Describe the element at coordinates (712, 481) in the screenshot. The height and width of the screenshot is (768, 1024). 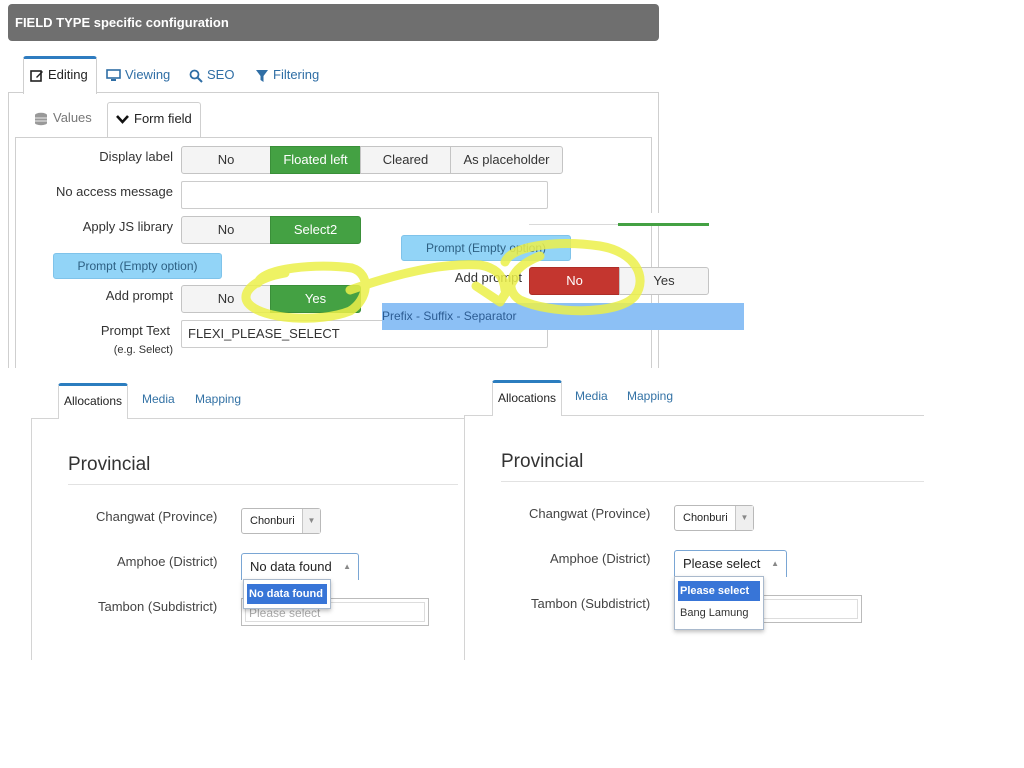
I see `right-section-divider` at that location.